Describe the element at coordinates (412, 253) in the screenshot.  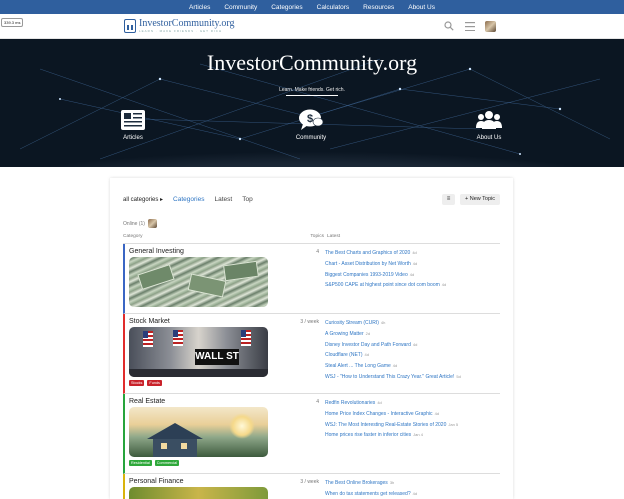
I see `topic-link: The Best Charts and Graphics of 2020 4d` at that location.